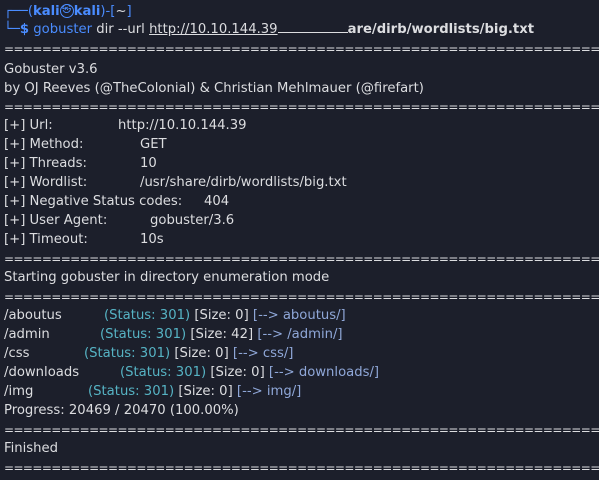 This screenshot has width=599, height=480. I want to click on config-value: /usr/share/dirb/wordlists/big.txt, so click(243, 182).